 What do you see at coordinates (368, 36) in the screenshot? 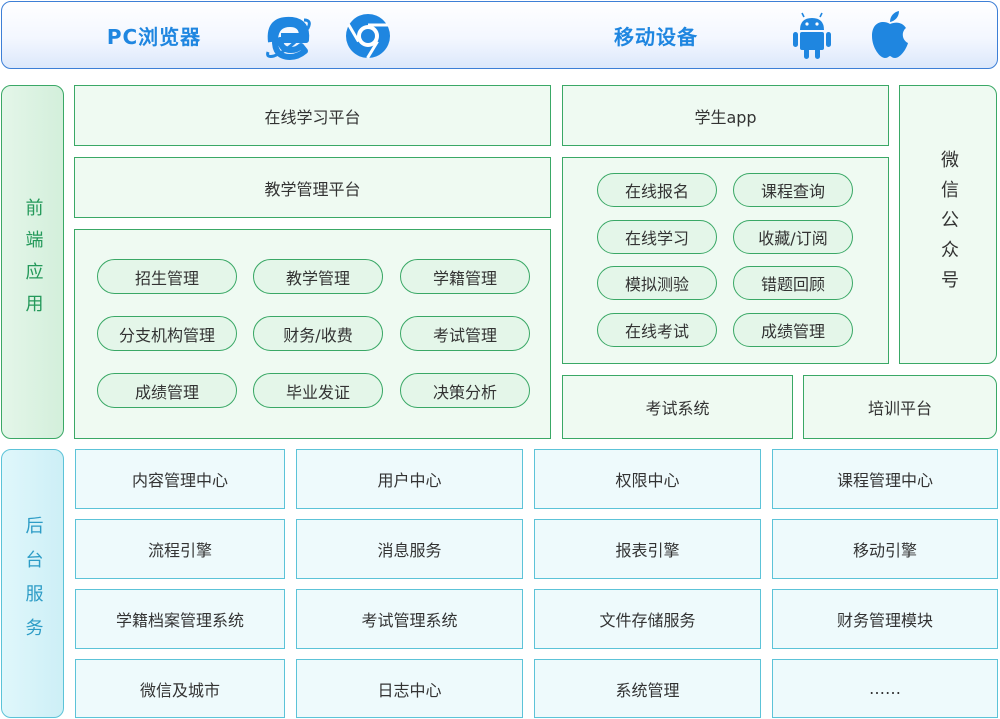
I see `chrome-icon` at bounding box center [368, 36].